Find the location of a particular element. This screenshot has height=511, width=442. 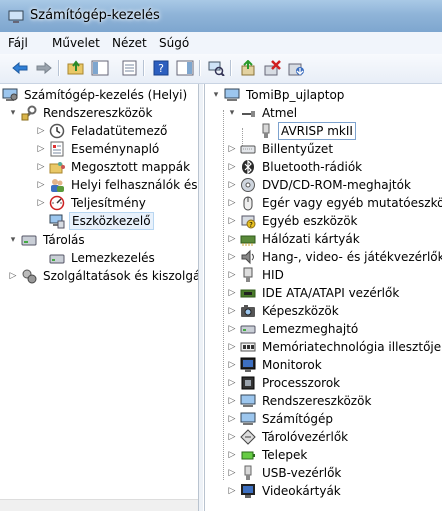

uninstall-icon is located at coordinates (272, 68).